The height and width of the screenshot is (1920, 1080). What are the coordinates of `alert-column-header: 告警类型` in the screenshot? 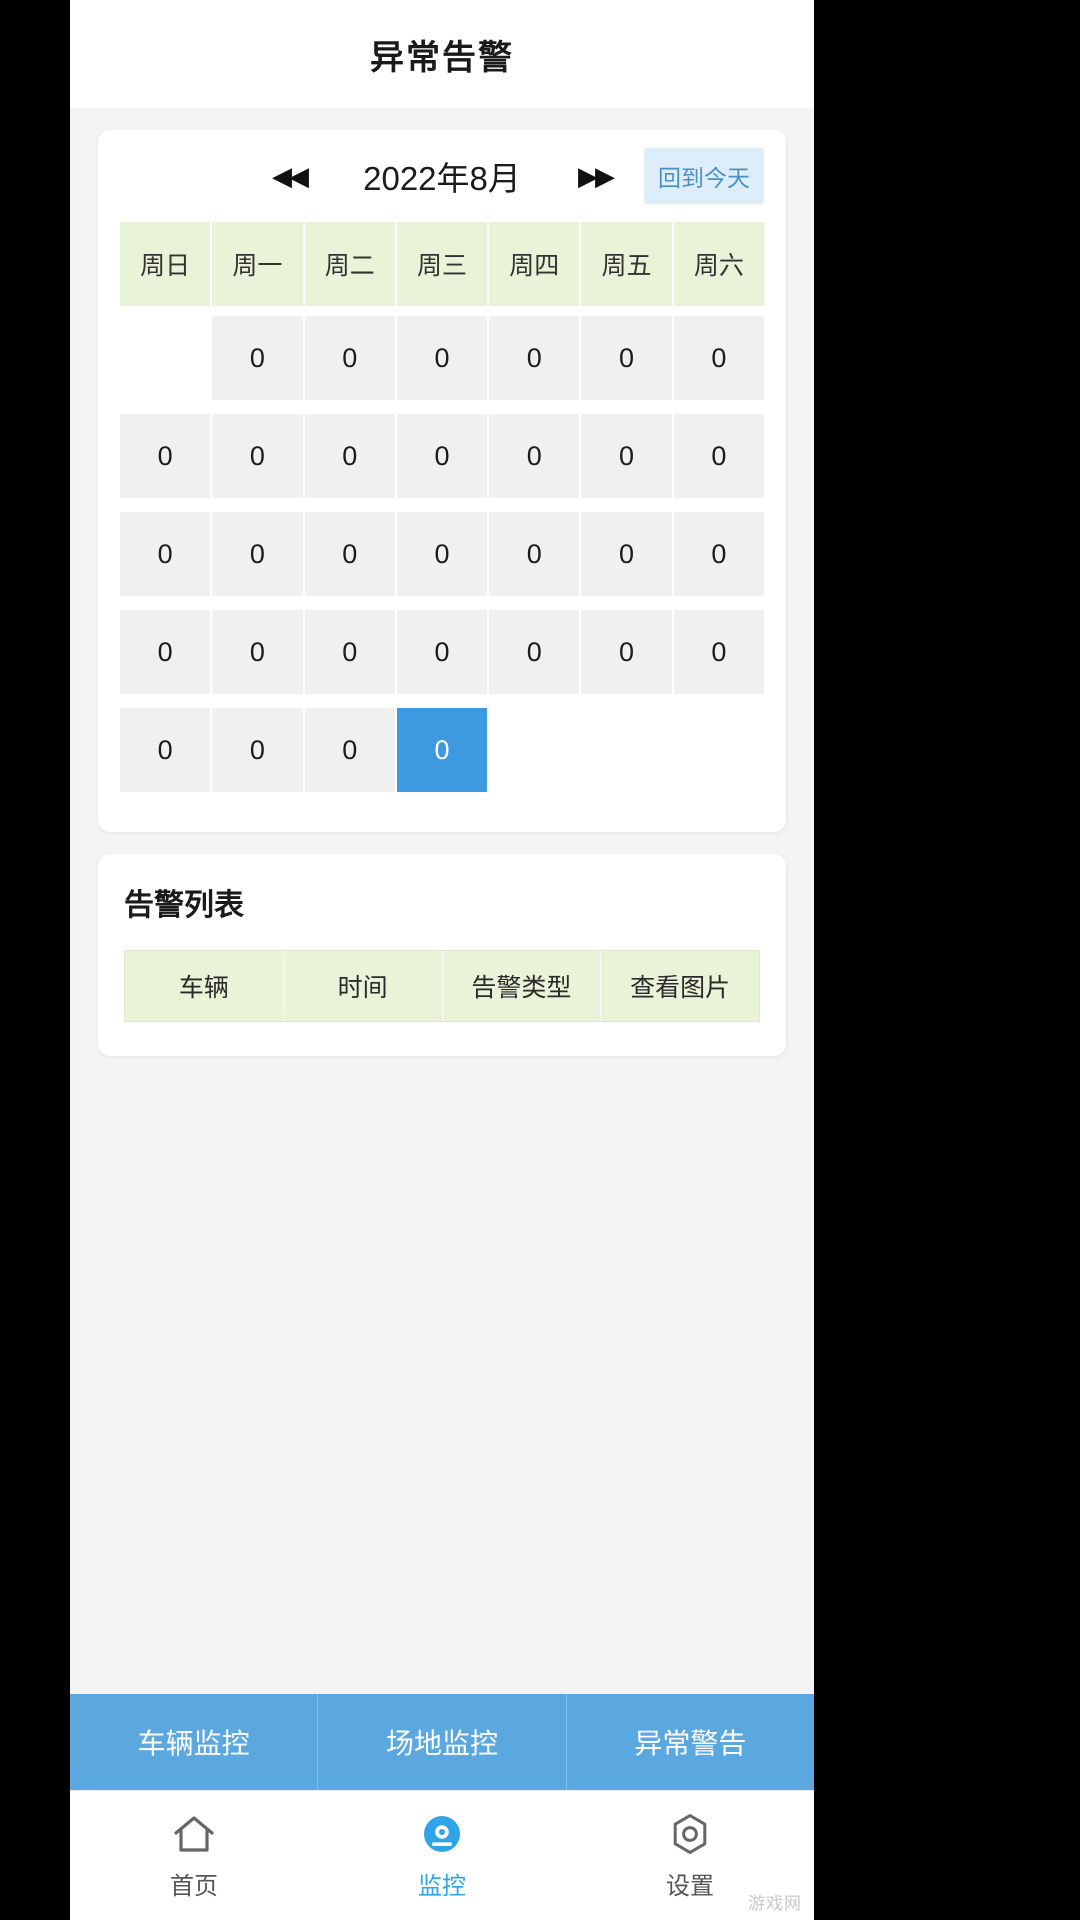 It's located at (522, 986).